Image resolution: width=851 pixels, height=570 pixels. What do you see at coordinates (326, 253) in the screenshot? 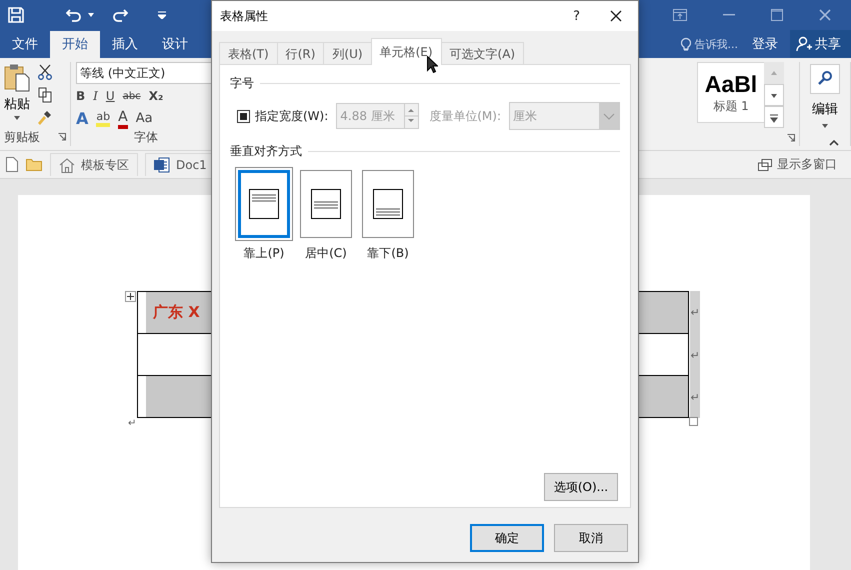
I see `alignment-label: 居中(C)` at bounding box center [326, 253].